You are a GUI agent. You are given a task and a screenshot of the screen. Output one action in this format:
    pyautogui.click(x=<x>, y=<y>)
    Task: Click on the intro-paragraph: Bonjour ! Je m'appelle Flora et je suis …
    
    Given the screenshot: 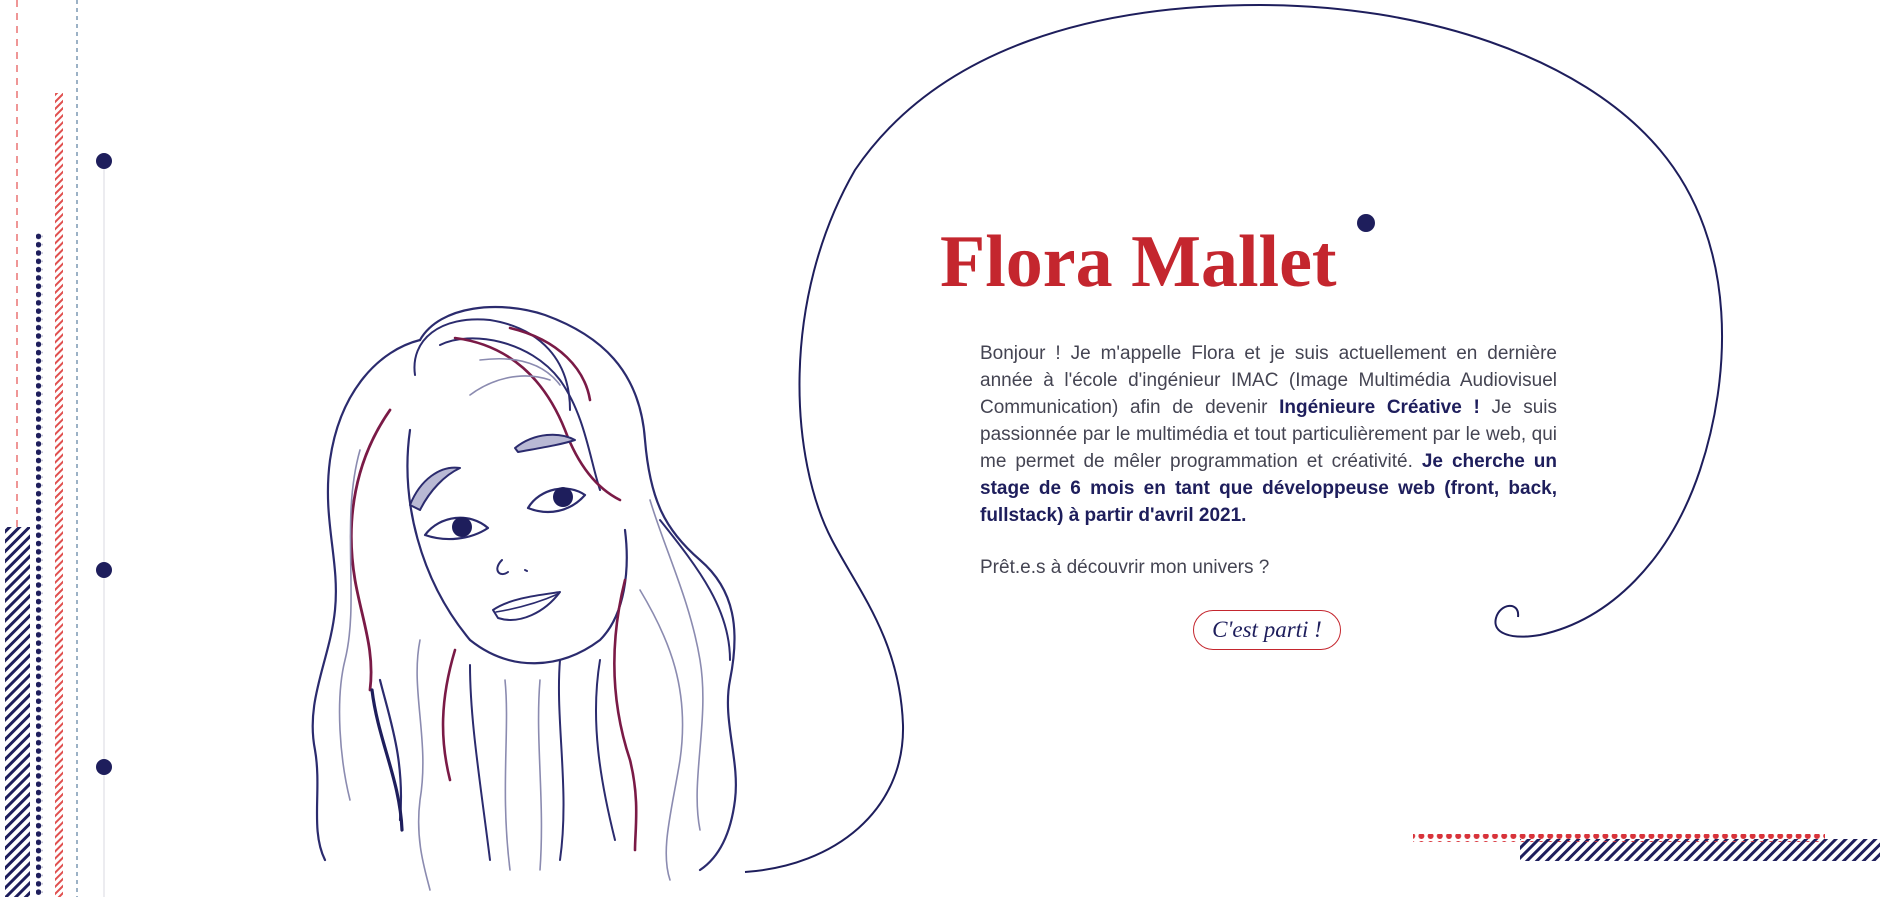 What is the action you would take?
    pyautogui.click(x=1268, y=434)
    